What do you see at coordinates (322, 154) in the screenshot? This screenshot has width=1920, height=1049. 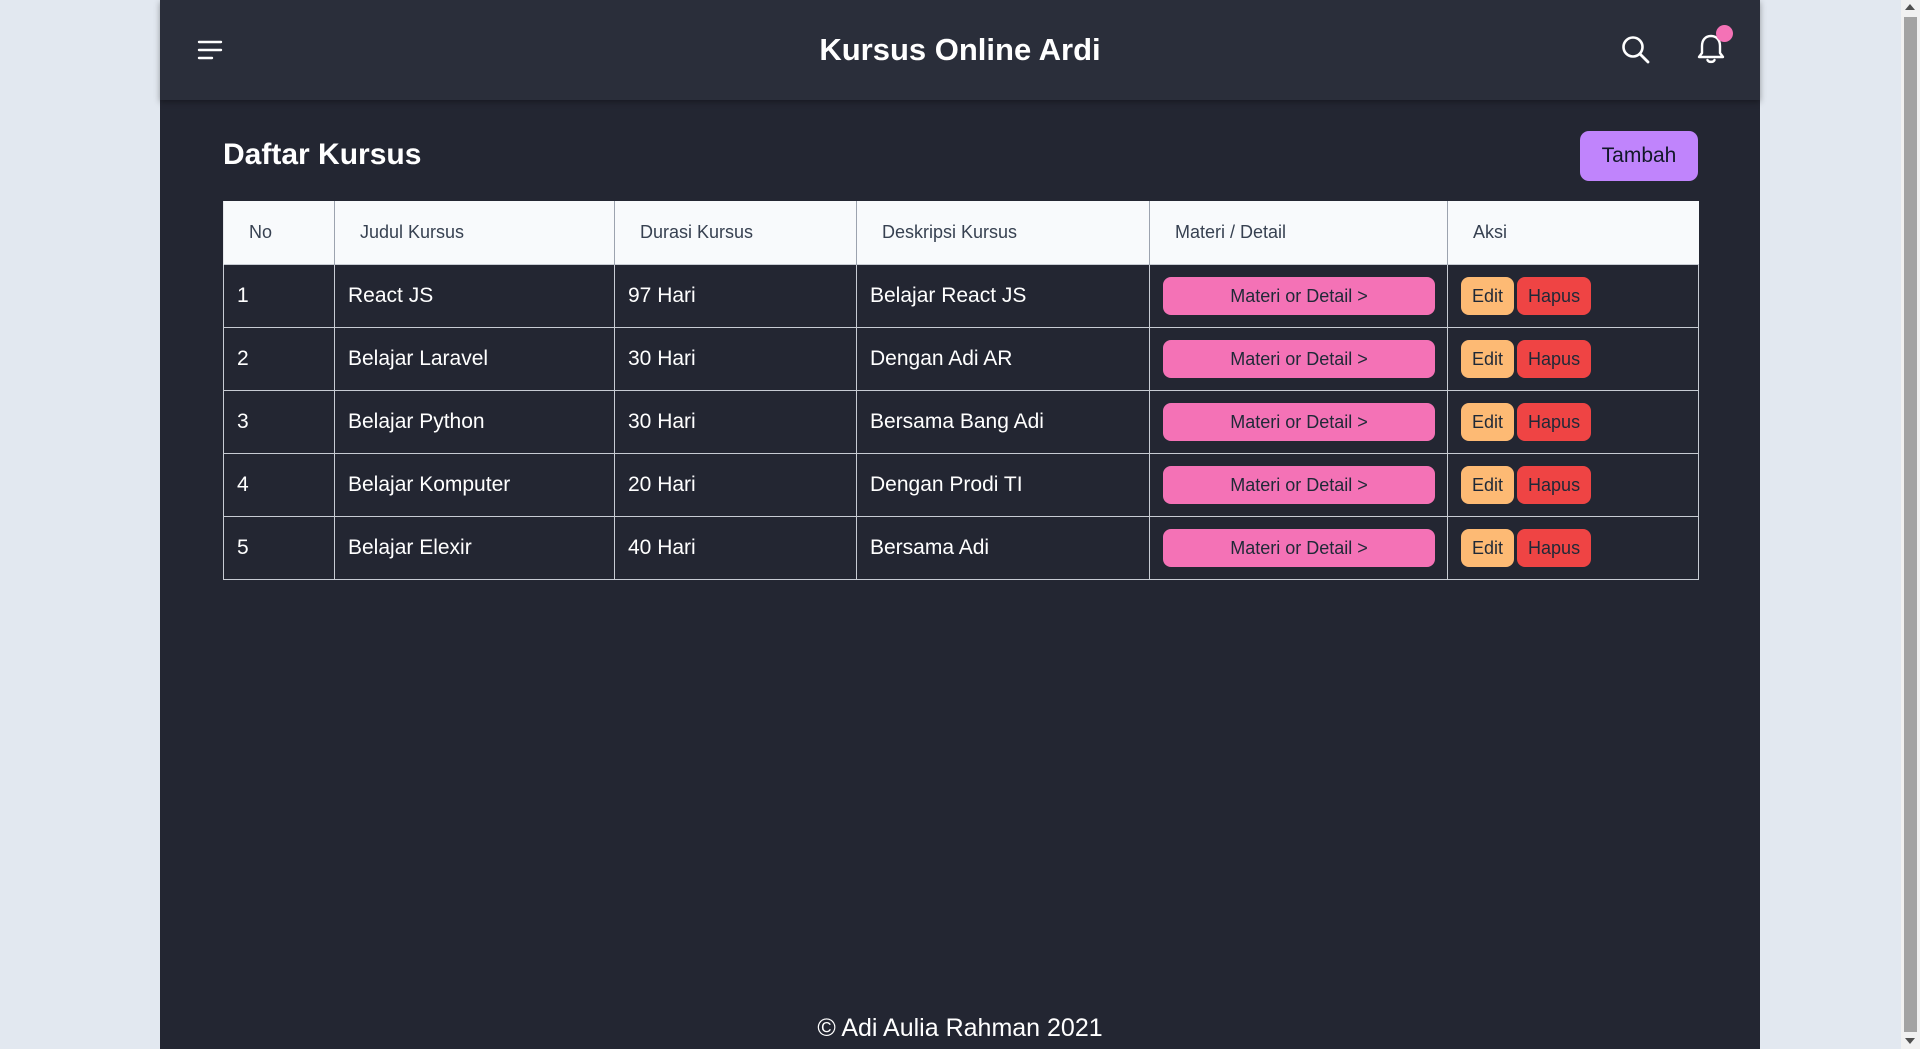 I see `page-title: Daftar Kursus` at bounding box center [322, 154].